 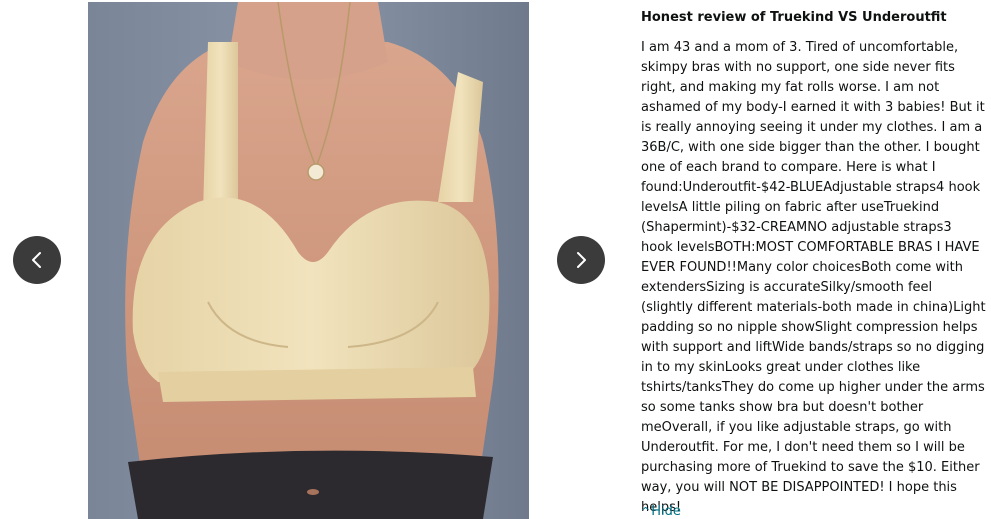 I want to click on chevron-right-icon, so click(x=581, y=260).